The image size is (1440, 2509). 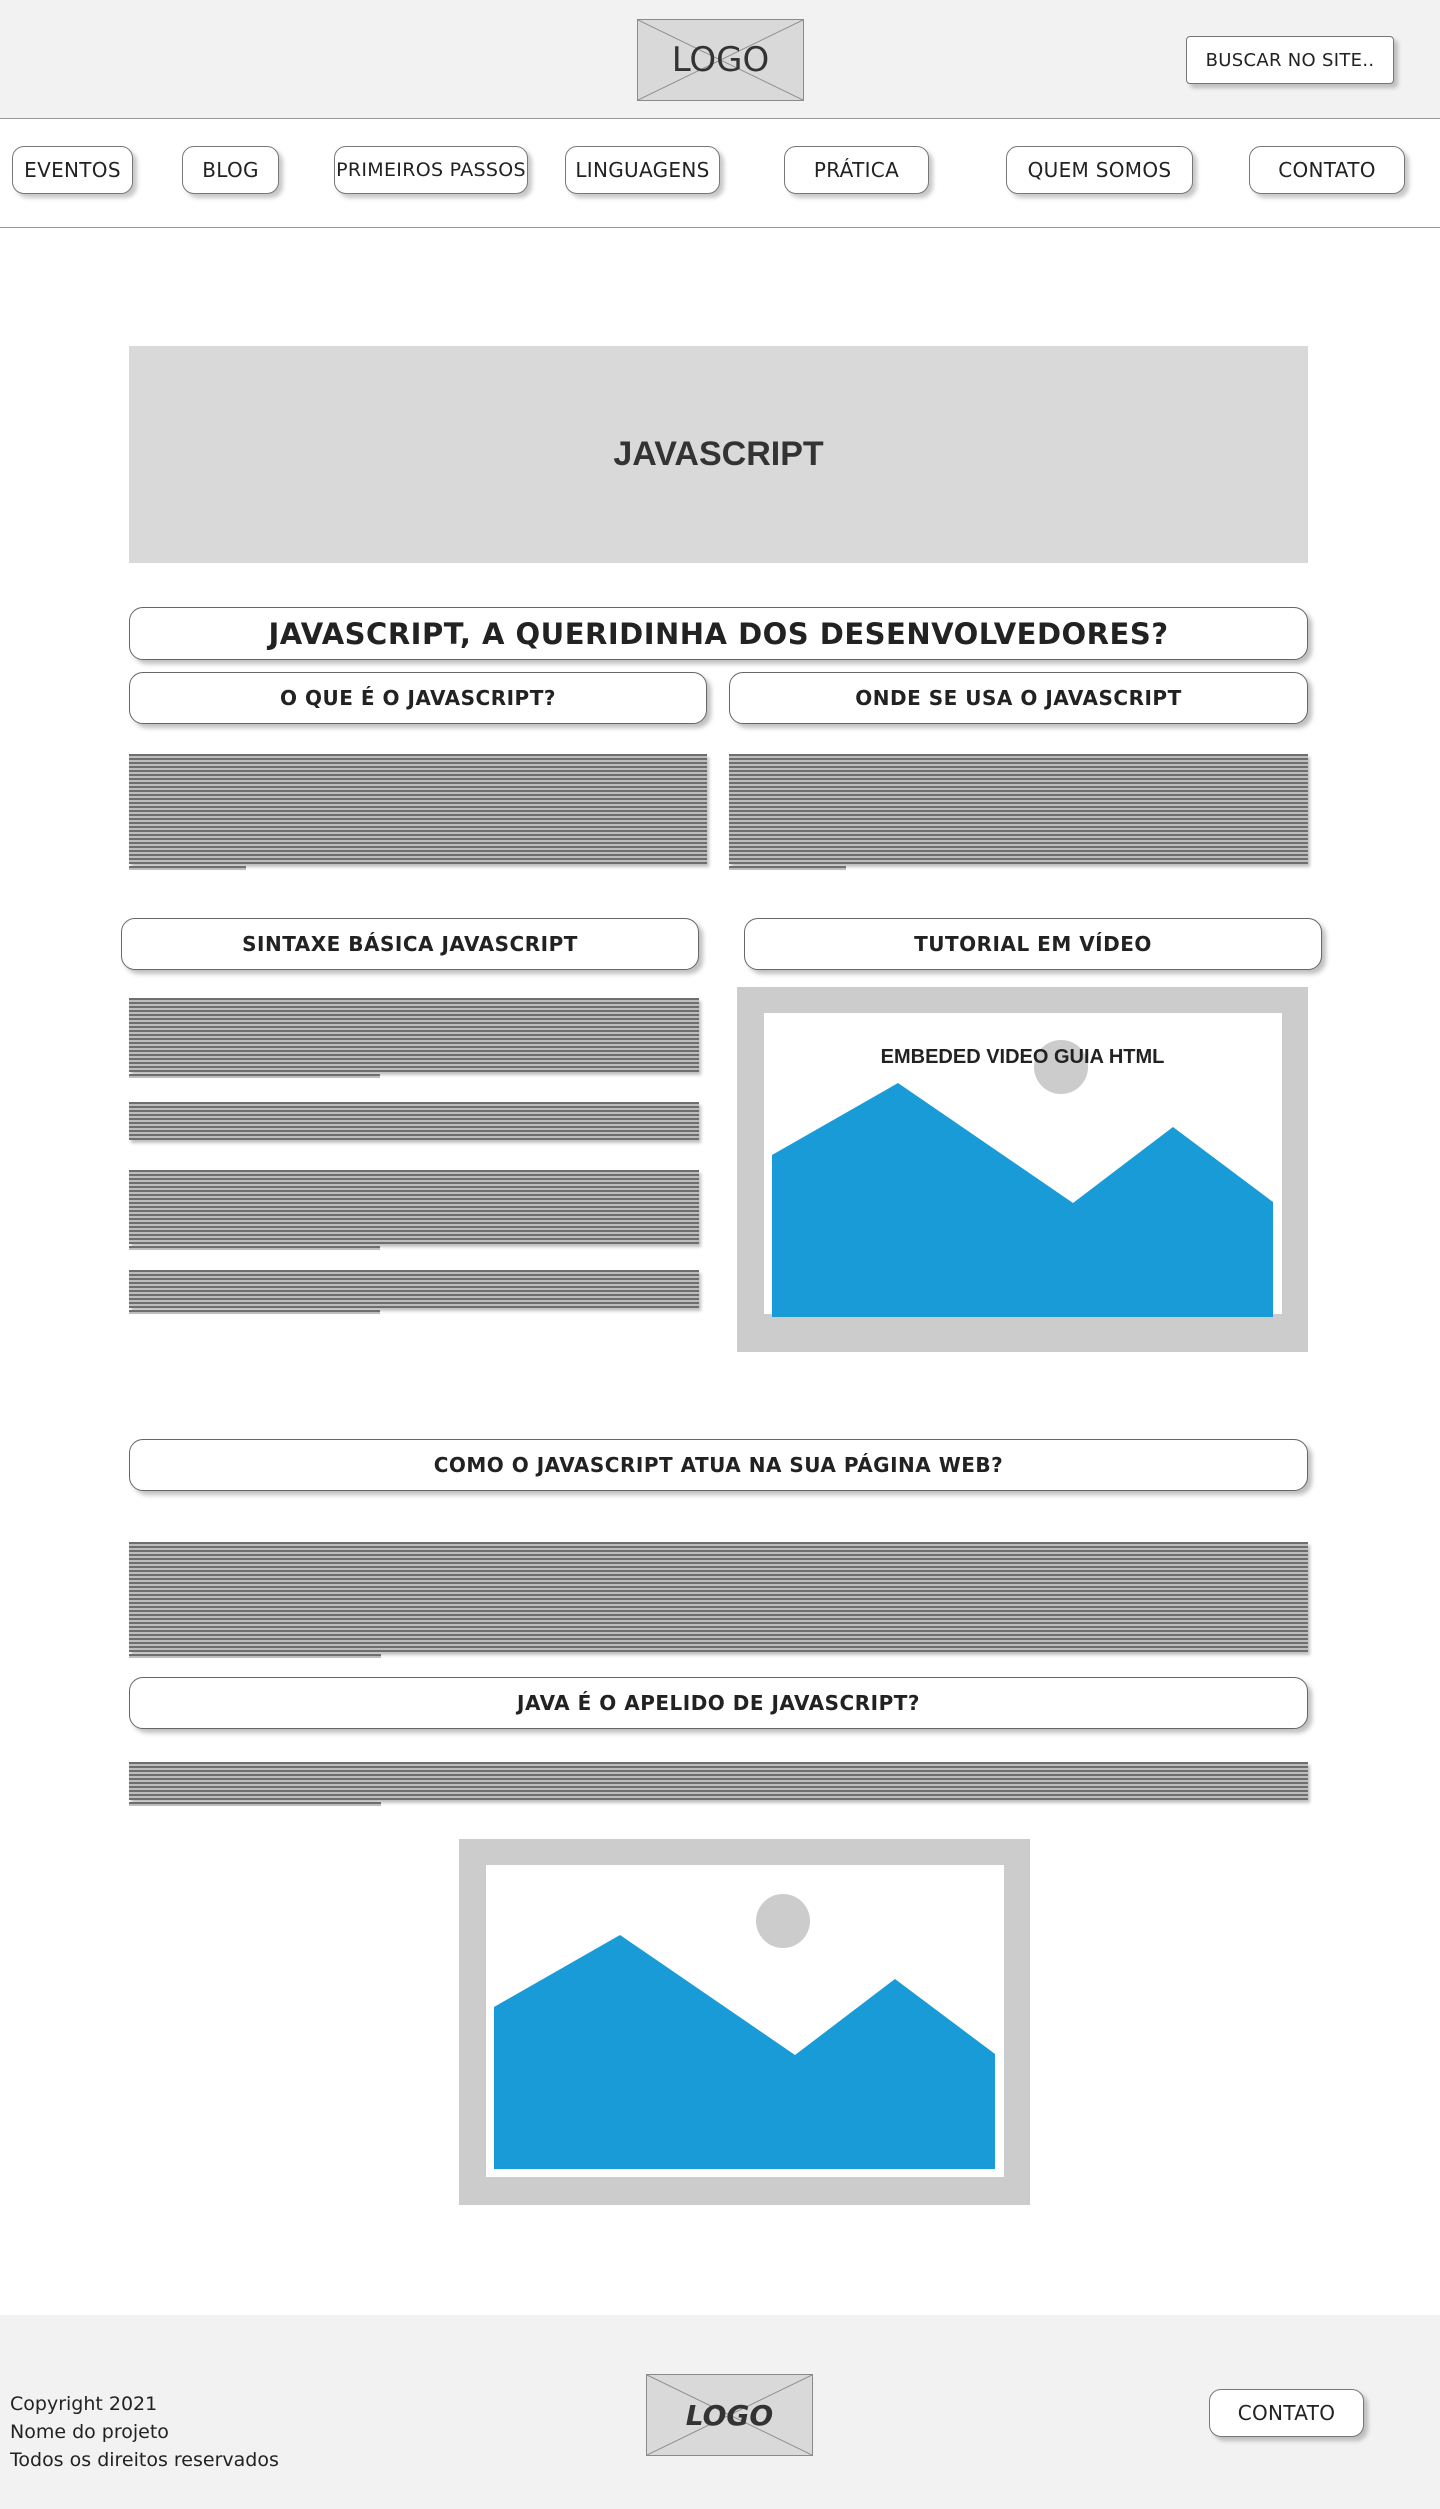 What do you see at coordinates (230, 170) in the screenshot?
I see `nav-item-blog: BLOG` at bounding box center [230, 170].